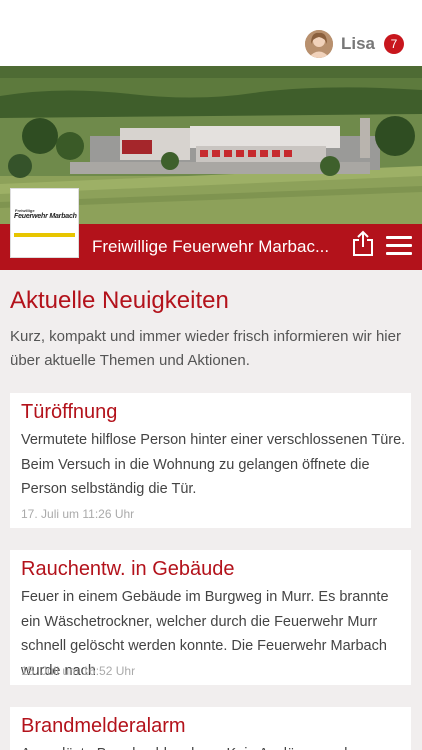 The image size is (422, 750). I want to click on user-name: Lisa, so click(358, 44).